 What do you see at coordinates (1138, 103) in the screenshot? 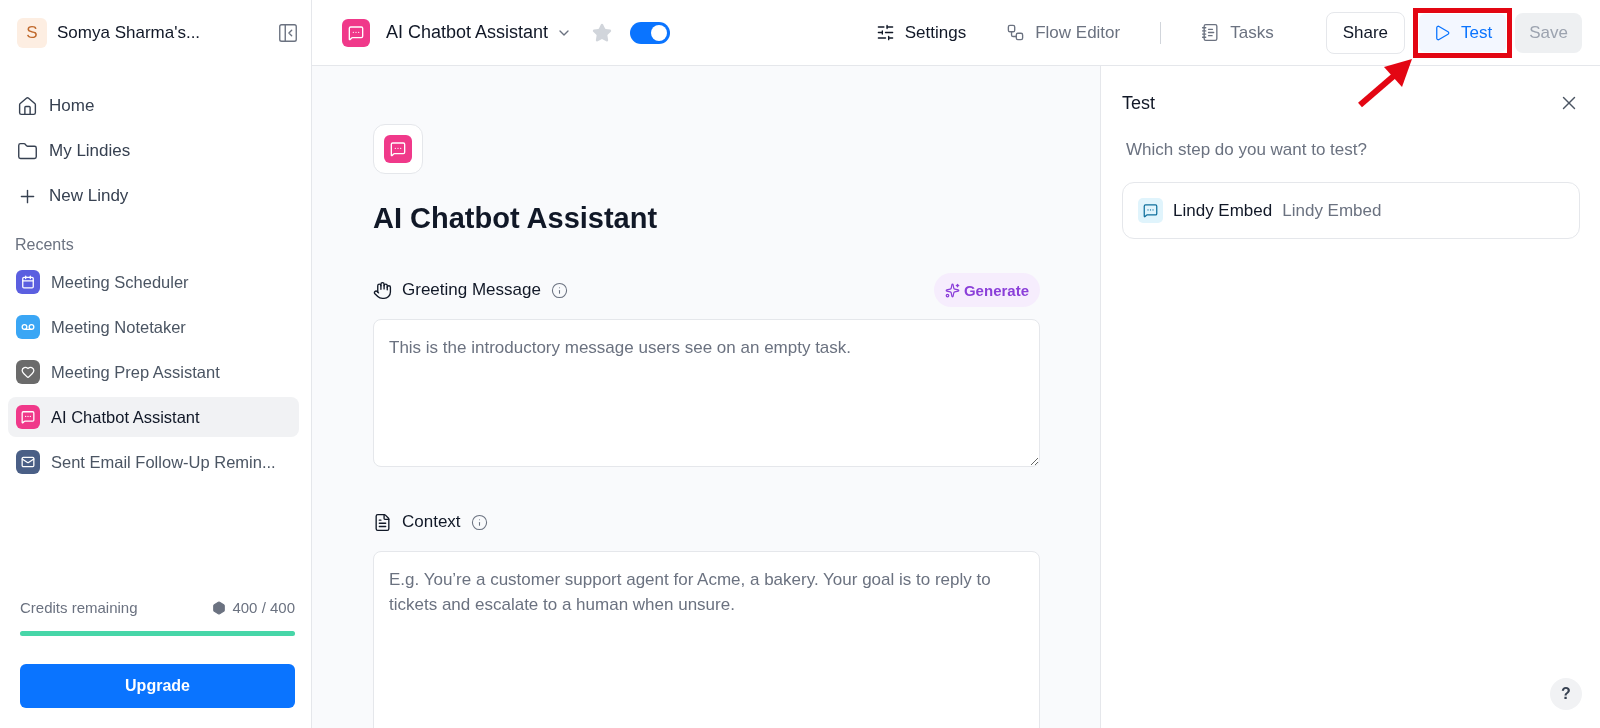
I see `panel-title: Test` at bounding box center [1138, 103].